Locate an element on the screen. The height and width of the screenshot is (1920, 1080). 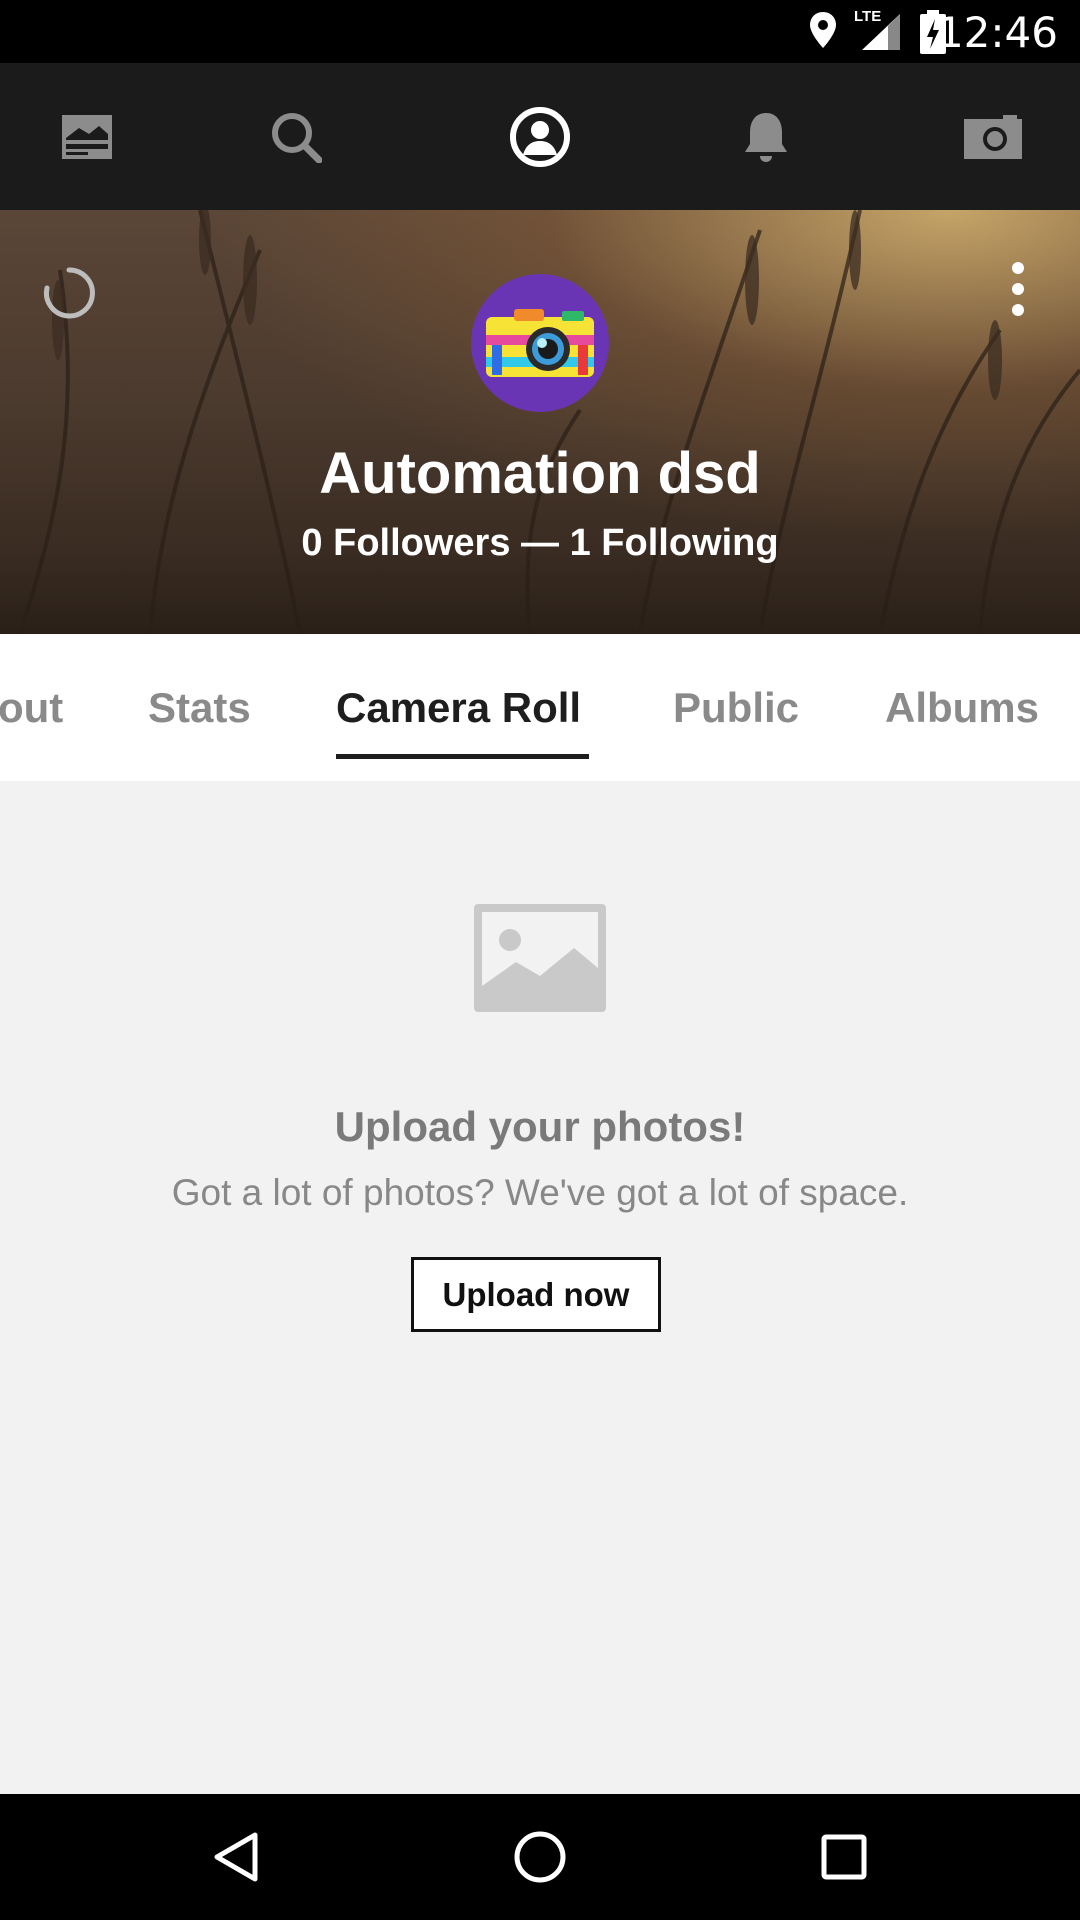
system-nav-bar is located at coordinates (540, 1857).